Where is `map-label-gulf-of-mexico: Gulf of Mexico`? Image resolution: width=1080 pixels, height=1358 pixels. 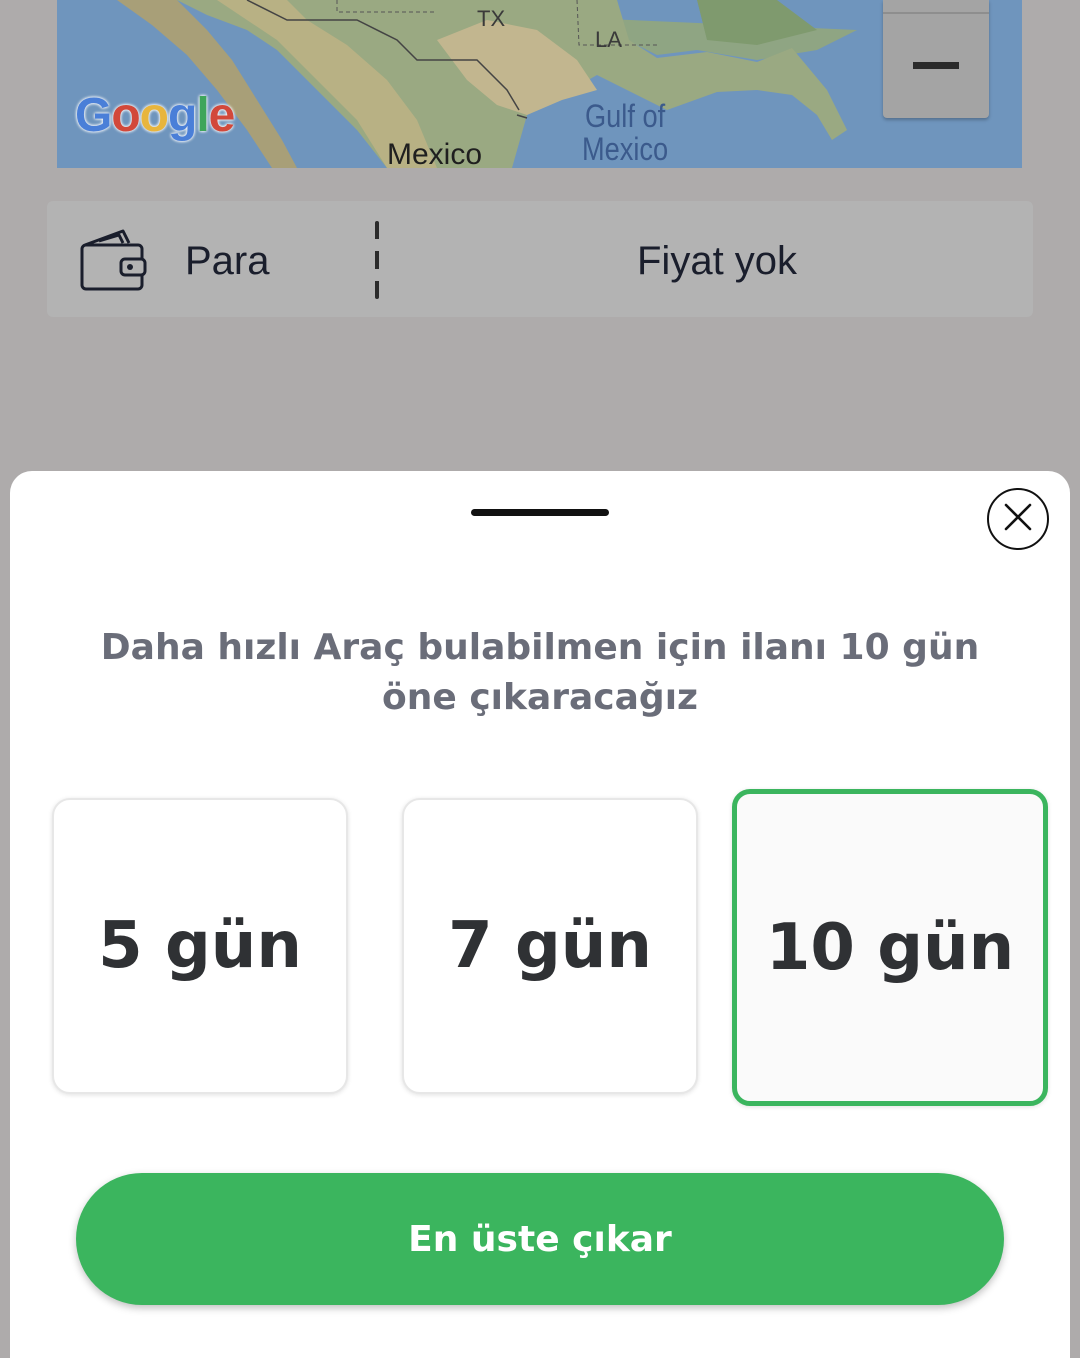
map-label-gulf-of-mexico: Gulf of Mexico is located at coordinates (625, 133).